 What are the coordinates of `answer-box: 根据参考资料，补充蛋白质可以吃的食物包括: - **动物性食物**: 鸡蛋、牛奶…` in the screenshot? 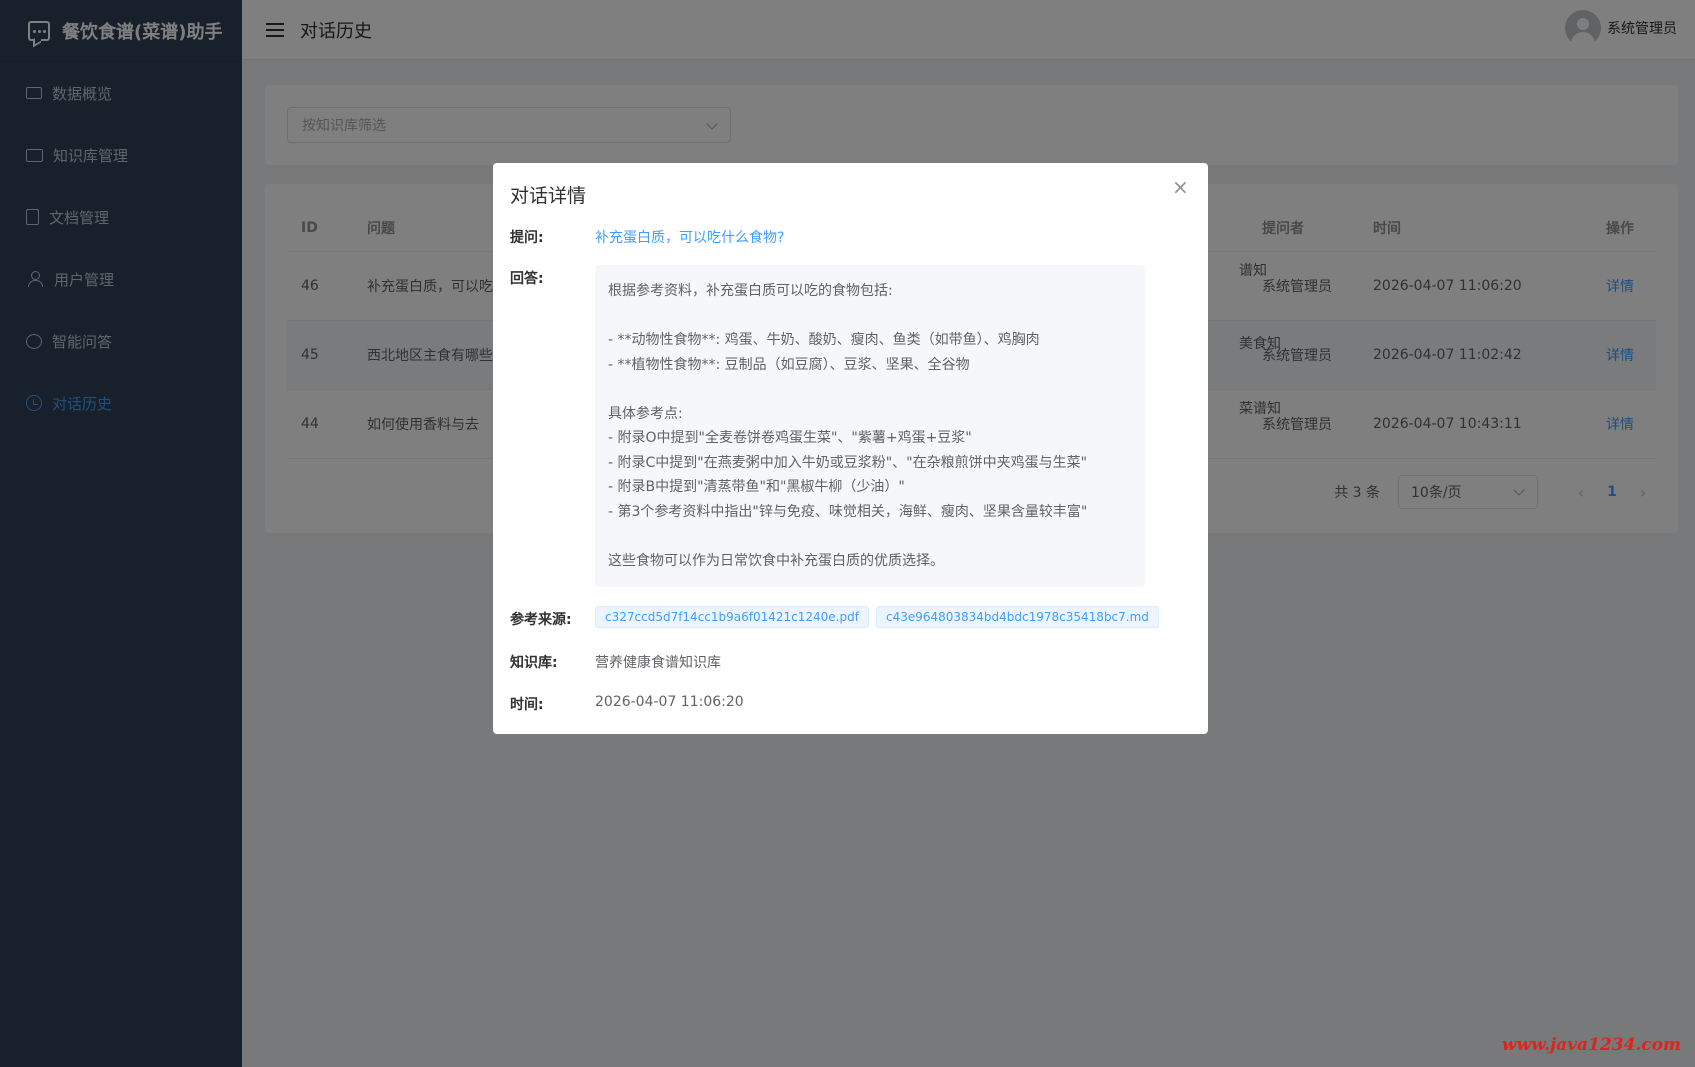 It's located at (870, 426).